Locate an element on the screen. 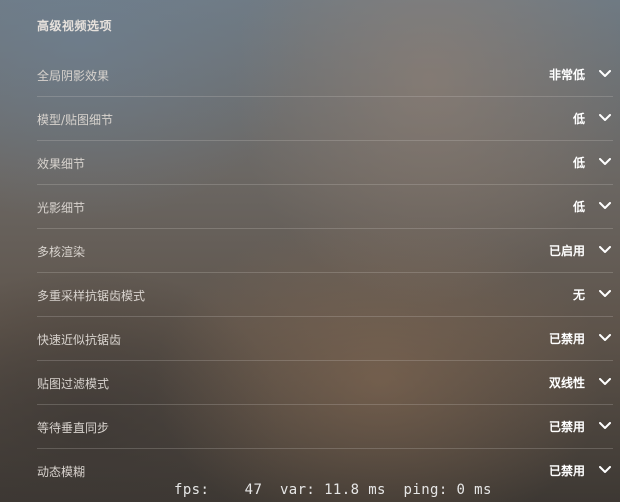 Image resolution: width=620 pixels, height=502 pixels. setting-row-model-texture-detail: 模型/贴图细节 低 is located at coordinates (325, 119).